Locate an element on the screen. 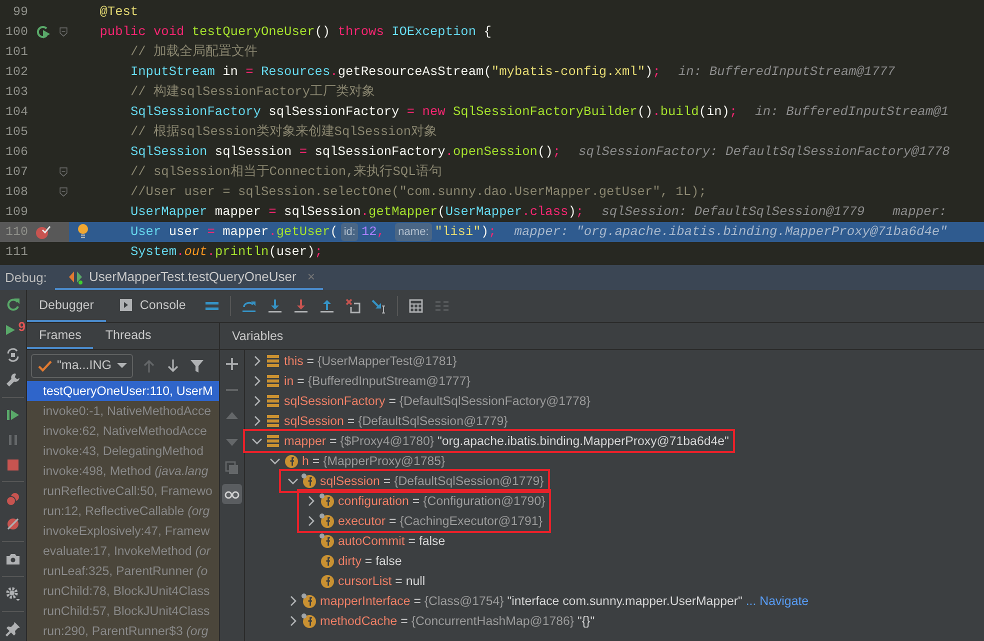 The width and height of the screenshot is (984, 641). code-text: // 加载全局配置文件 is located at coordinates (194, 52).